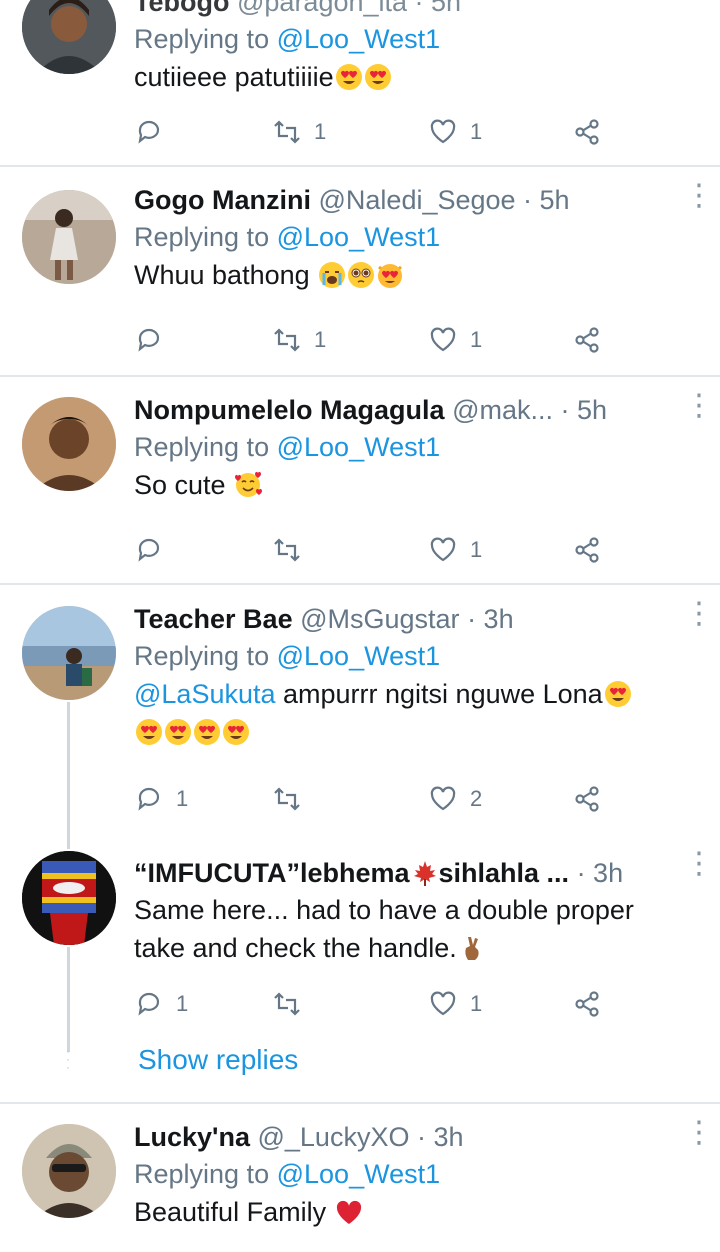 The image size is (720, 1252). I want to click on mention-link: @LaSukuta, so click(205, 694).